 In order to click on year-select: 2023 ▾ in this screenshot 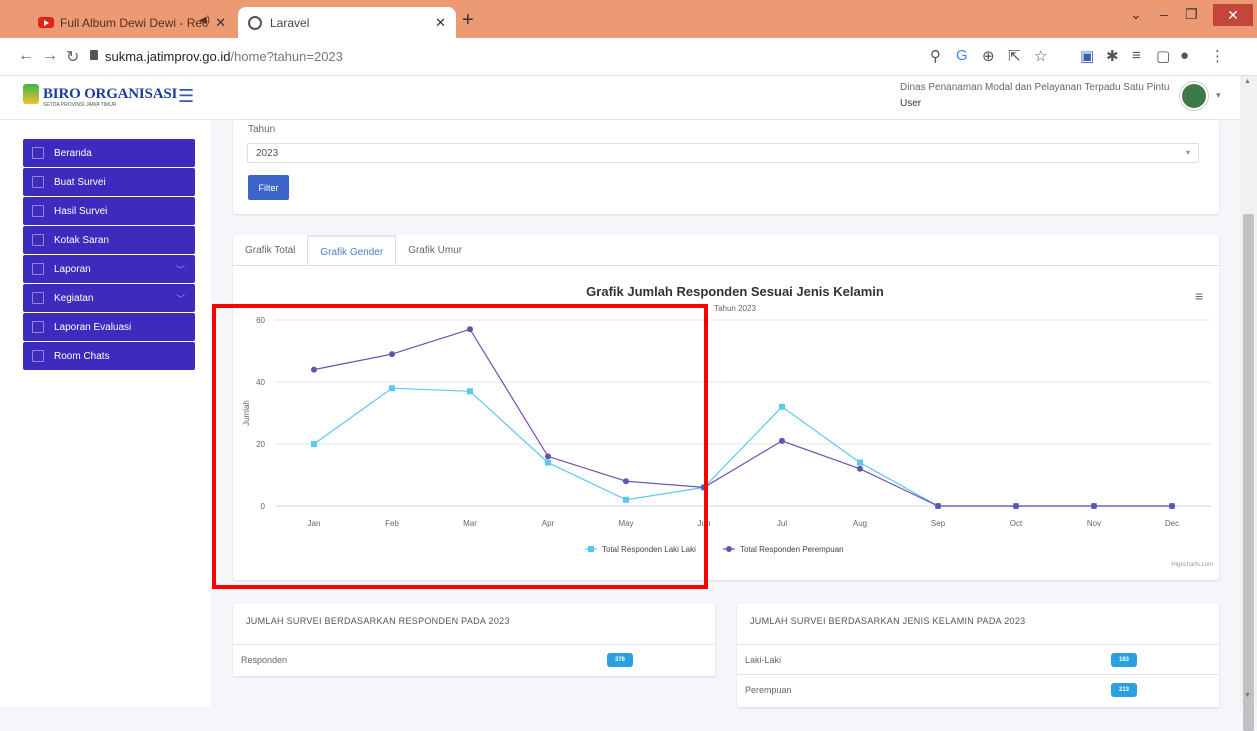, I will do `click(723, 153)`.